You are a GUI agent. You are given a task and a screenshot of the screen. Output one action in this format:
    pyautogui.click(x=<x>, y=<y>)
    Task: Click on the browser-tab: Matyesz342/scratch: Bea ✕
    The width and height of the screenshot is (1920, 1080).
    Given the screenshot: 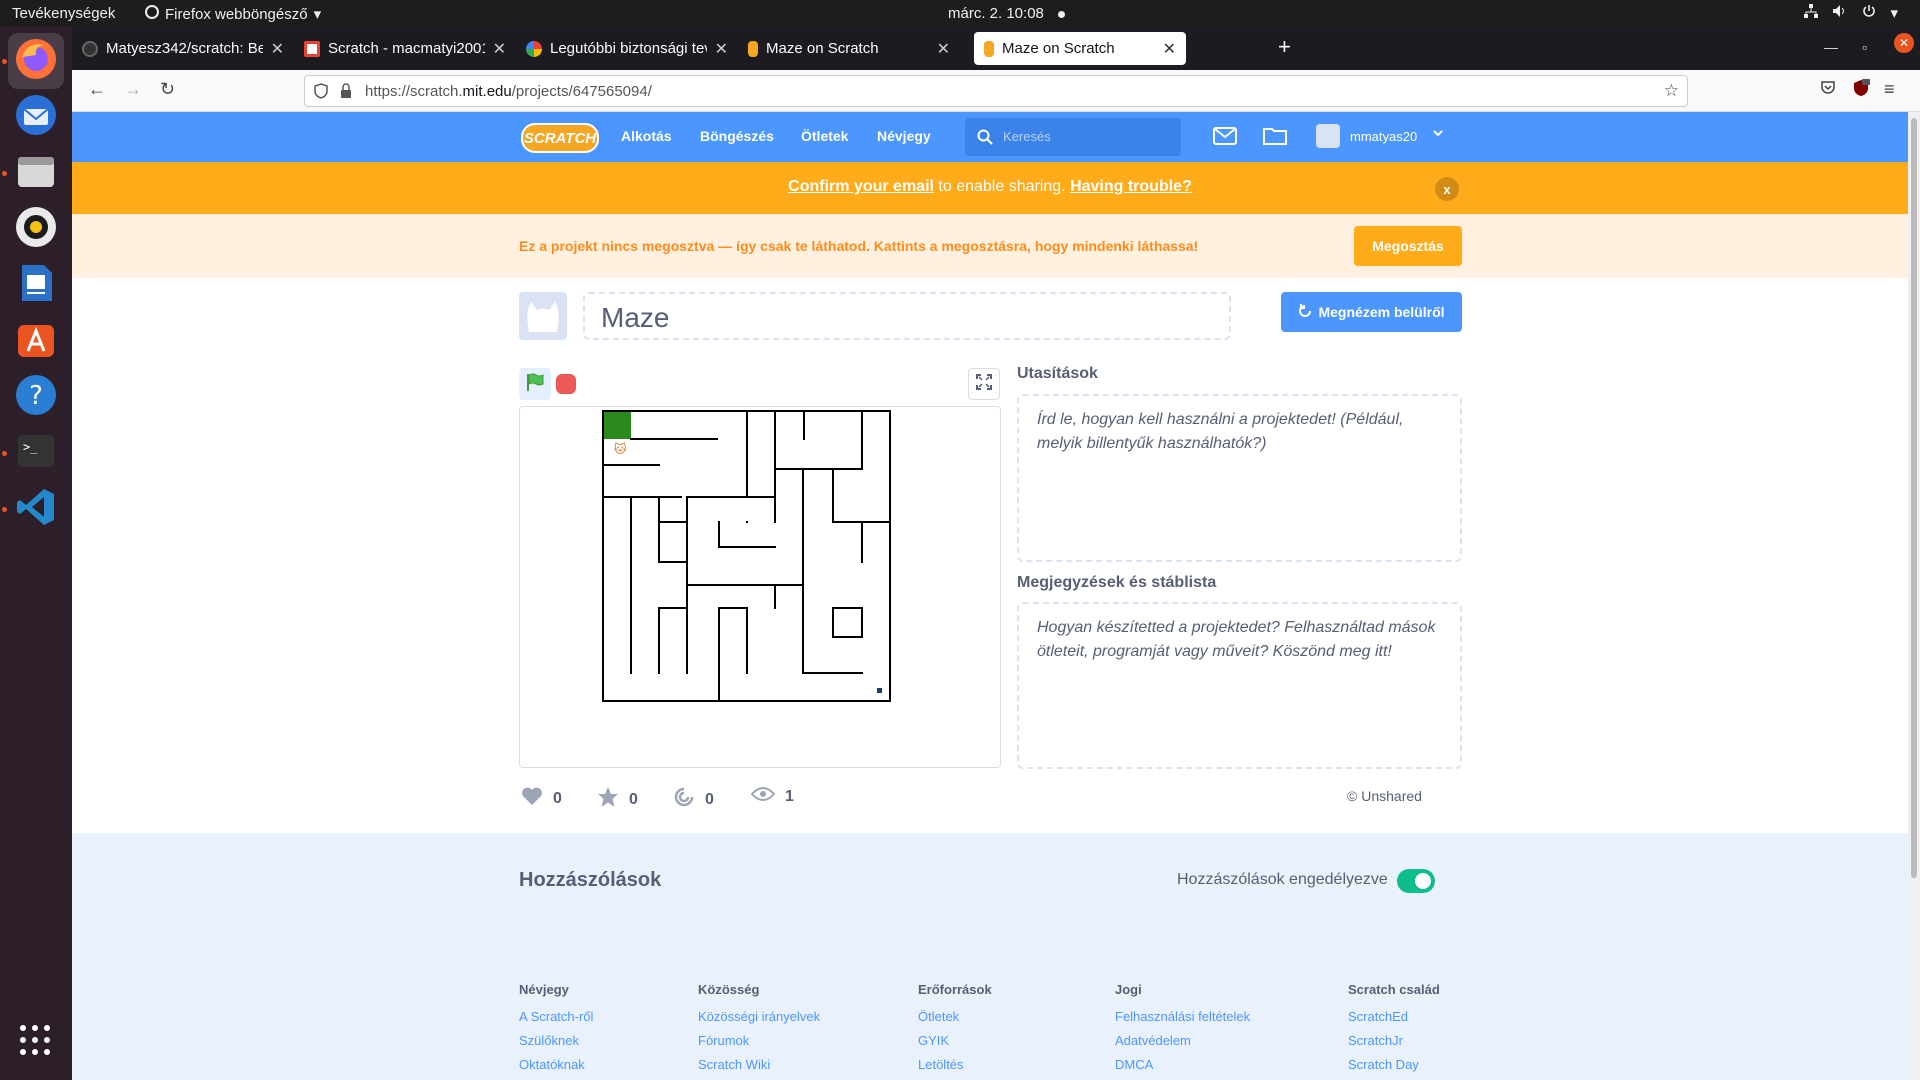 What is the action you would take?
    pyautogui.click(x=183, y=48)
    